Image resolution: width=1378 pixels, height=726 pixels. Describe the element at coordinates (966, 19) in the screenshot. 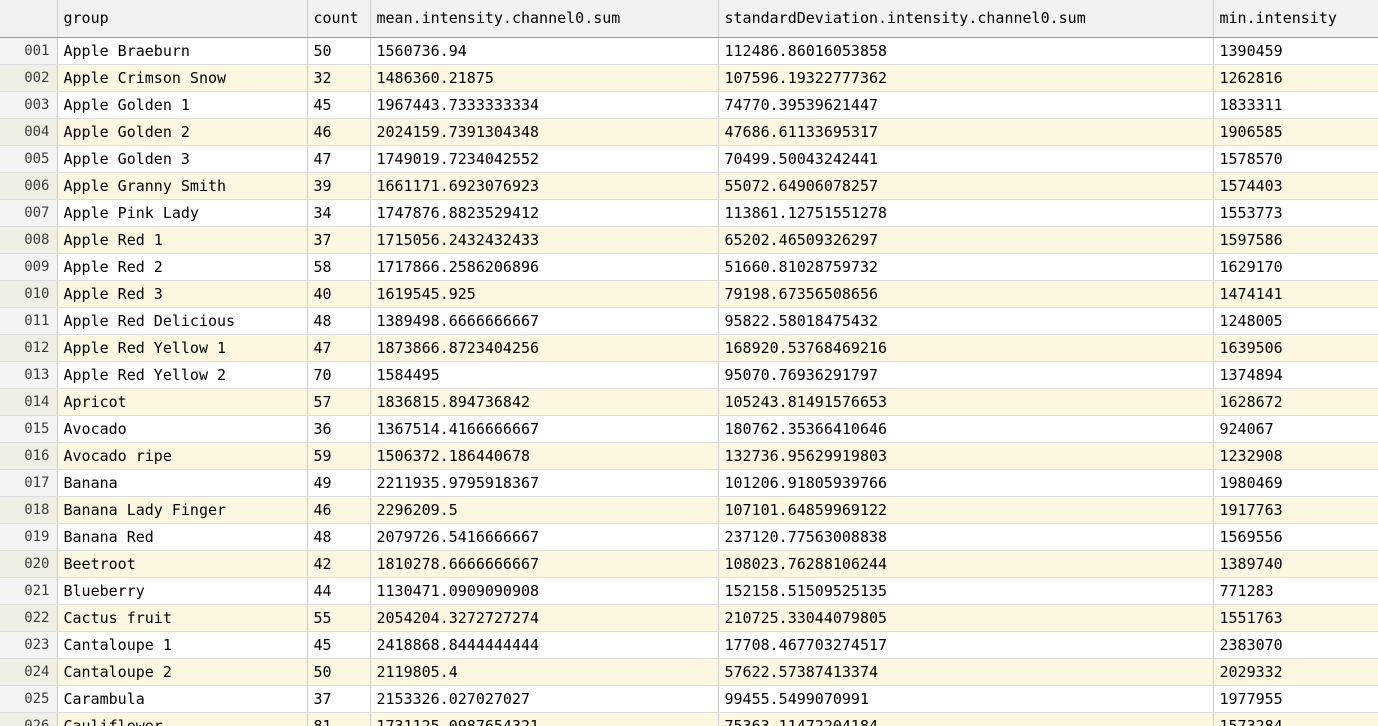

I see `column-header-standard-deviation: standardDeviation.intensity.channel0.sum` at that location.